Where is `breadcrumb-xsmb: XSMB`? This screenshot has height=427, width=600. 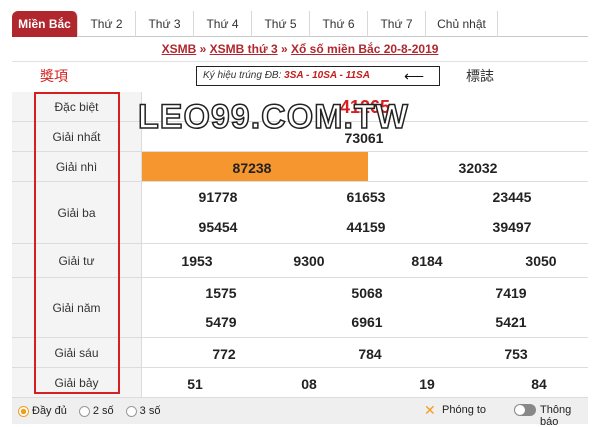 breadcrumb-xsmb: XSMB is located at coordinates (179, 49).